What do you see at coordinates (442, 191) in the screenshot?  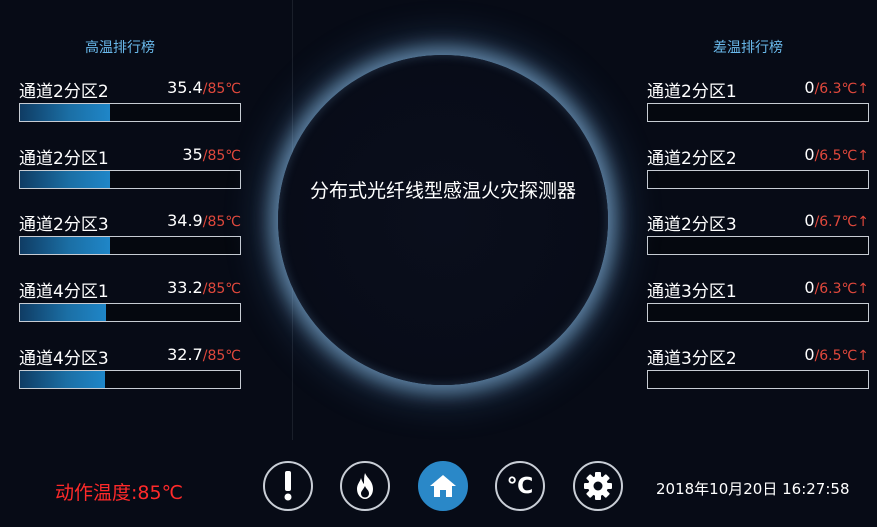 I see `device-title: 分布式光纤线型感温火灾探测器` at bounding box center [442, 191].